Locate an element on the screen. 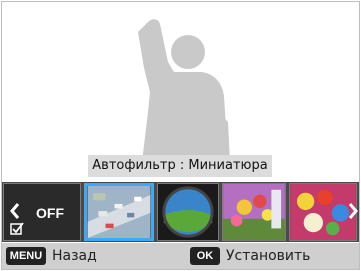 The width and height of the screenshot is (361, 271). fisheye-thumbnail is located at coordinates (188, 212).